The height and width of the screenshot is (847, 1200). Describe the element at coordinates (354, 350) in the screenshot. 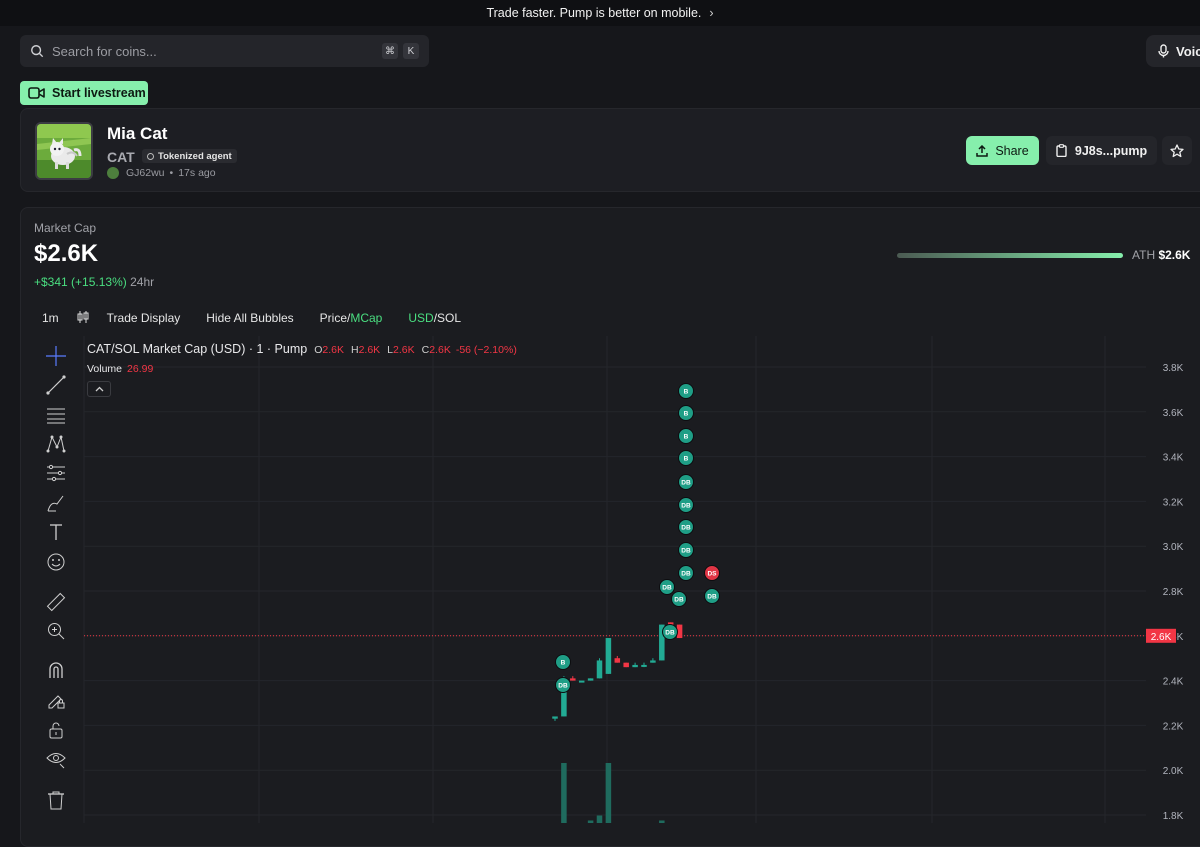

I see `legend-h-label: H` at that location.